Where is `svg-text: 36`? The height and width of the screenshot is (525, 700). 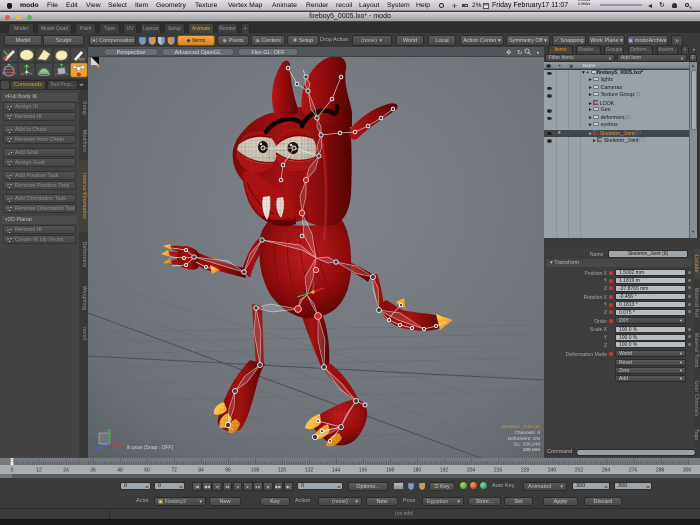 svg-text: 36 is located at coordinates (93, 471).